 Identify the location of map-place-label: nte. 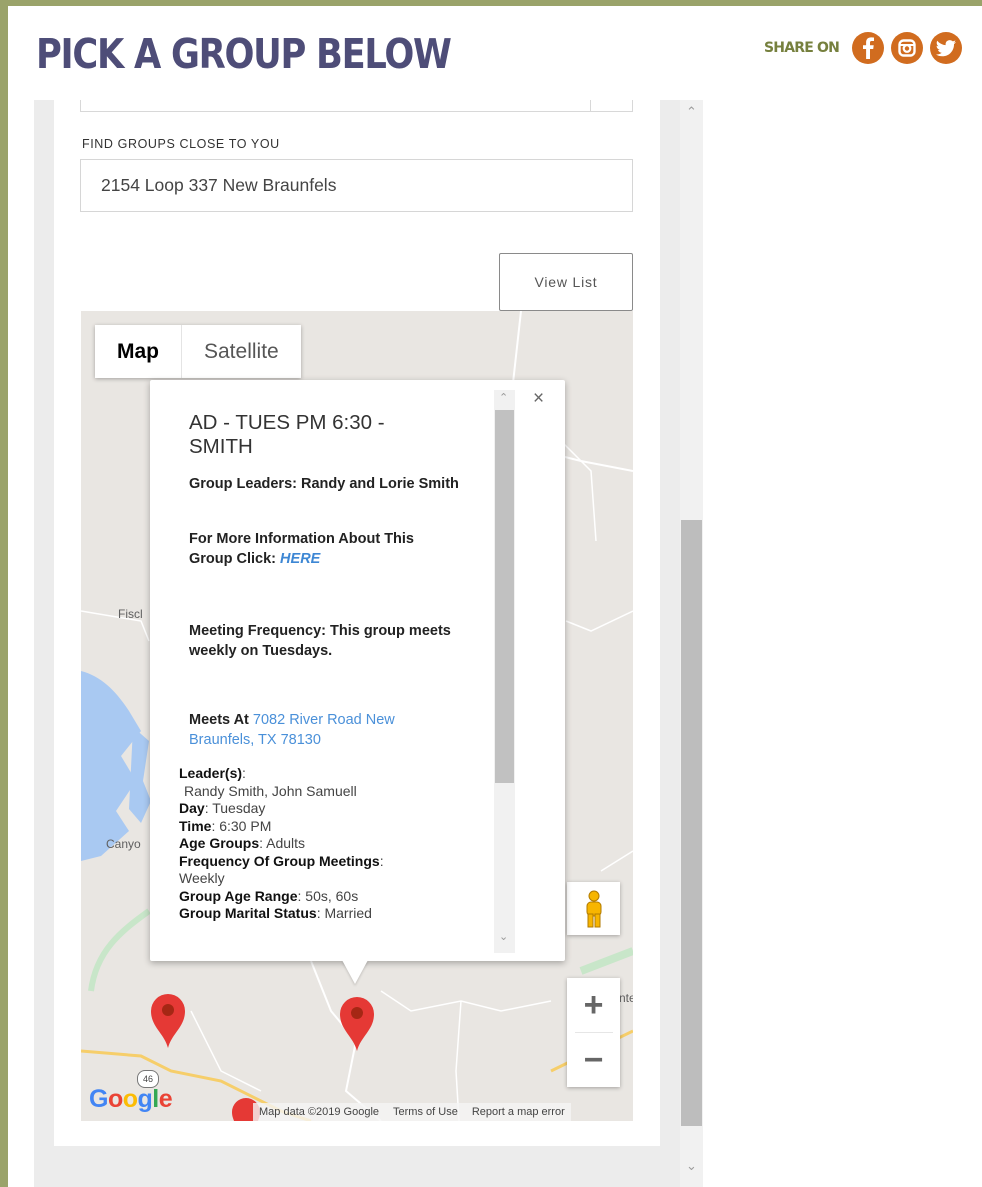
(626, 998).